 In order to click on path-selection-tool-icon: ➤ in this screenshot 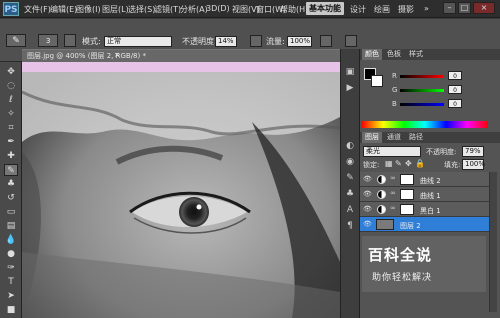, I will do `click(11, 296)`.